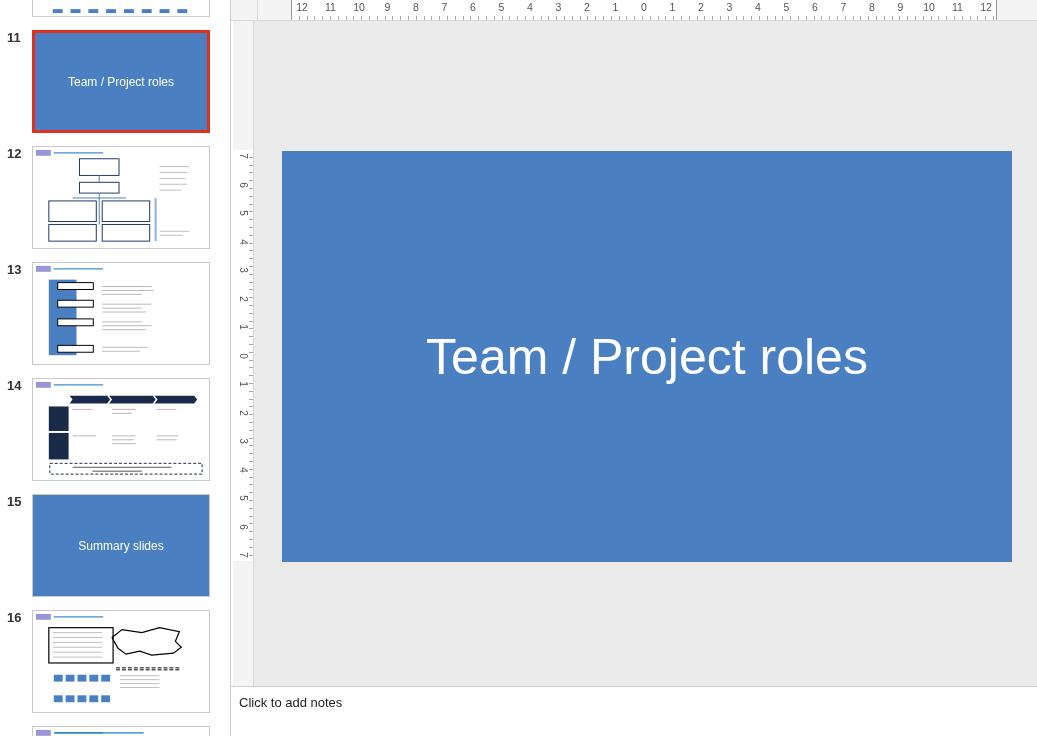  Describe the element at coordinates (14, 153) in the screenshot. I see `slide-number: 12` at that location.